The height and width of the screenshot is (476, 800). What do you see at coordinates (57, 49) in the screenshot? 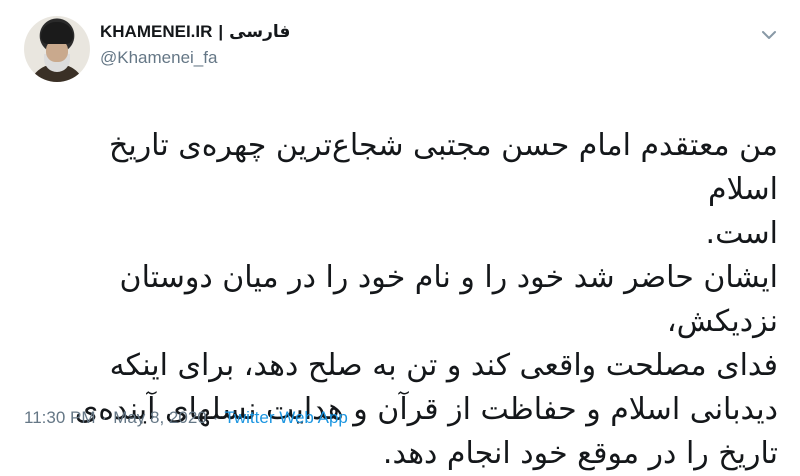
I see `avatar` at bounding box center [57, 49].